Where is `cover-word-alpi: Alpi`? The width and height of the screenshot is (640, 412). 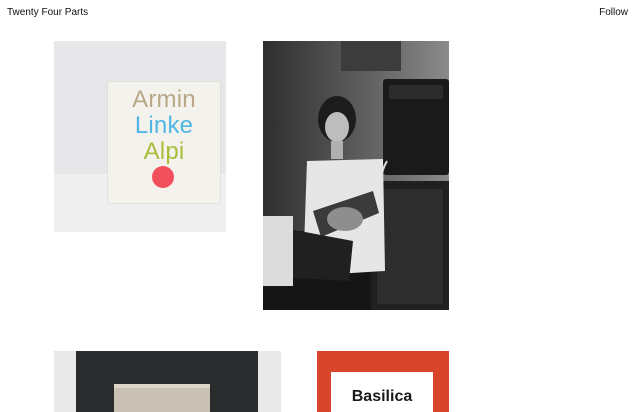
cover-word-alpi: Alpi is located at coordinates (164, 151).